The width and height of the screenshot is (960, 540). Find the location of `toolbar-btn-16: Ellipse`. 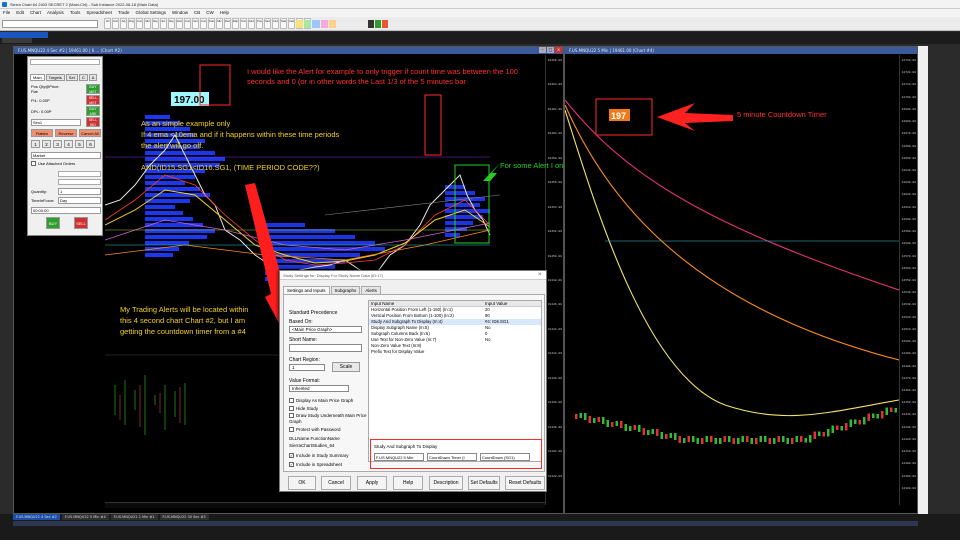

toolbar-btn-16: Ellipse is located at coordinates (235, 23).